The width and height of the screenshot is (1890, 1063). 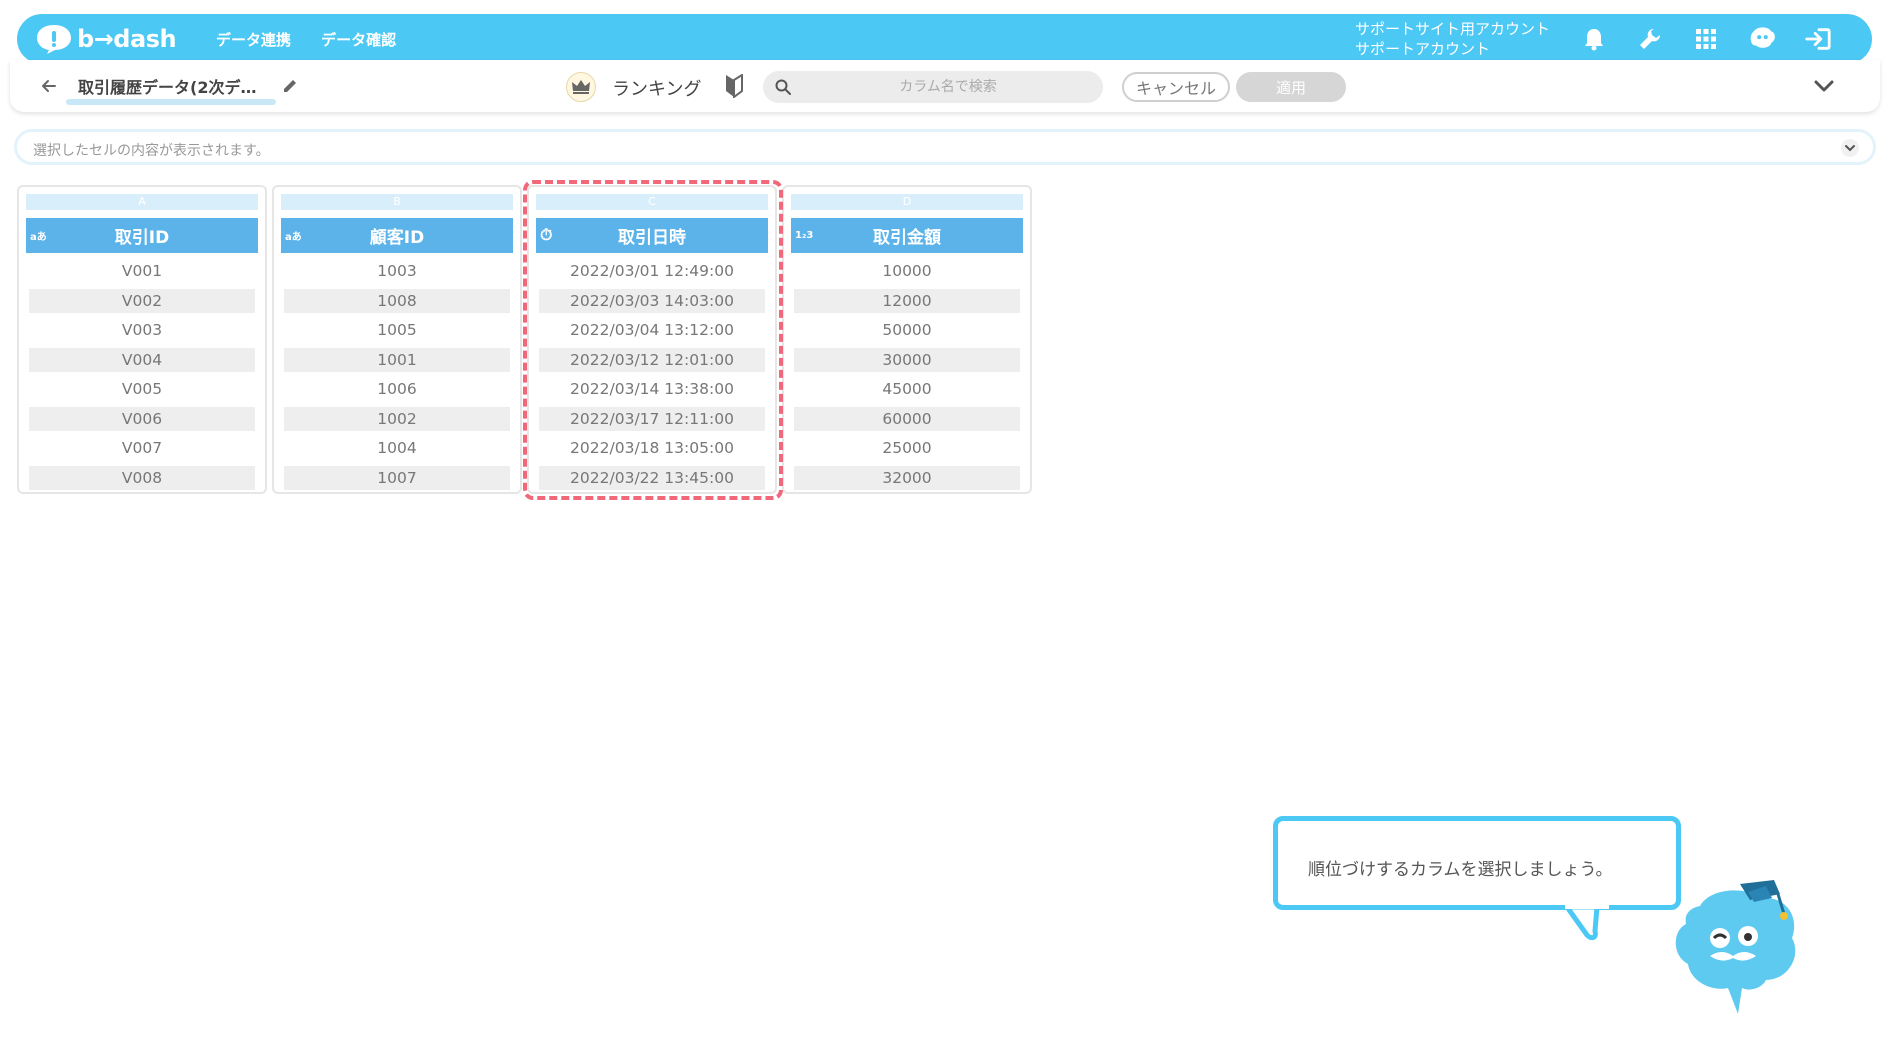 What do you see at coordinates (907, 389) in the screenshot?
I see `table-cell: 45000` at bounding box center [907, 389].